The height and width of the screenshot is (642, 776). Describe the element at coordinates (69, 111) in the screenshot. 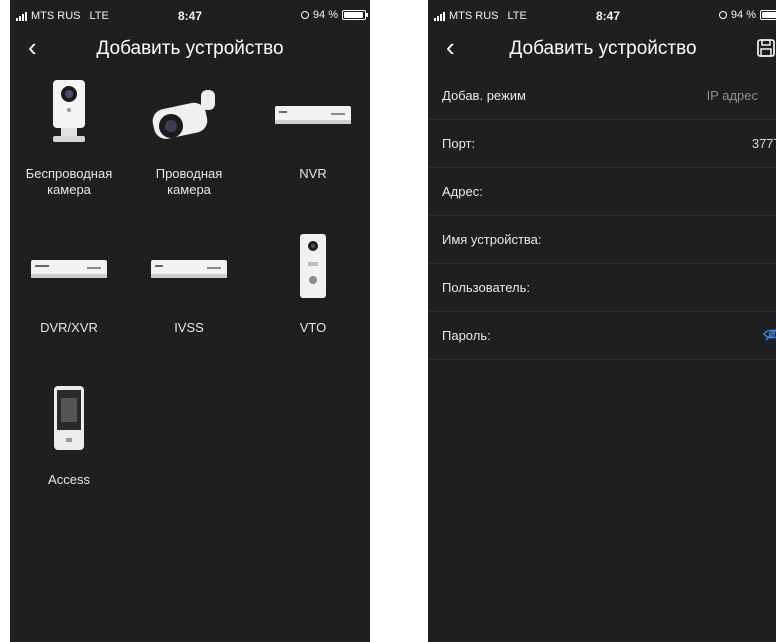

I see `wireless-camera-icon` at that location.